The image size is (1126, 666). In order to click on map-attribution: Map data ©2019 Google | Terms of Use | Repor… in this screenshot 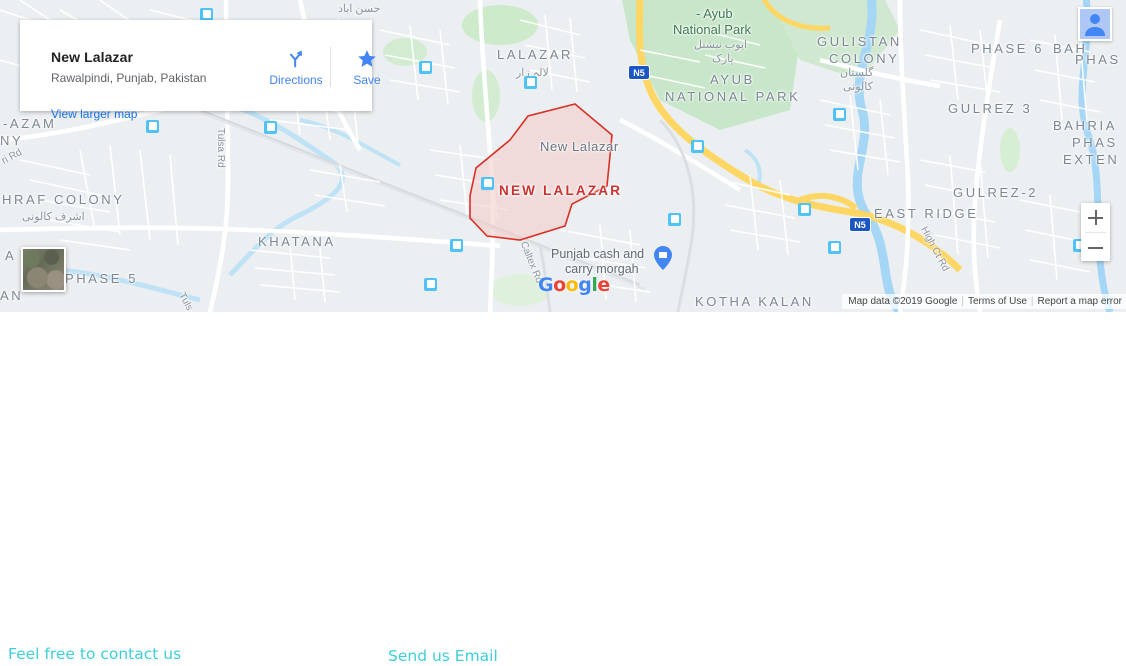, I will do `click(984, 301)`.